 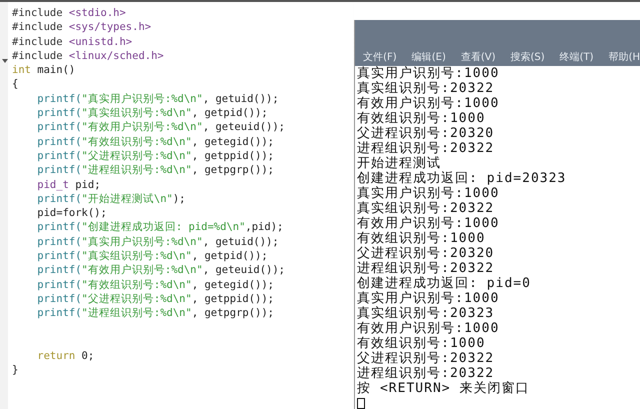 I want to click on terminal-output-line: 真实组识别号:20323, so click(x=426, y=313).